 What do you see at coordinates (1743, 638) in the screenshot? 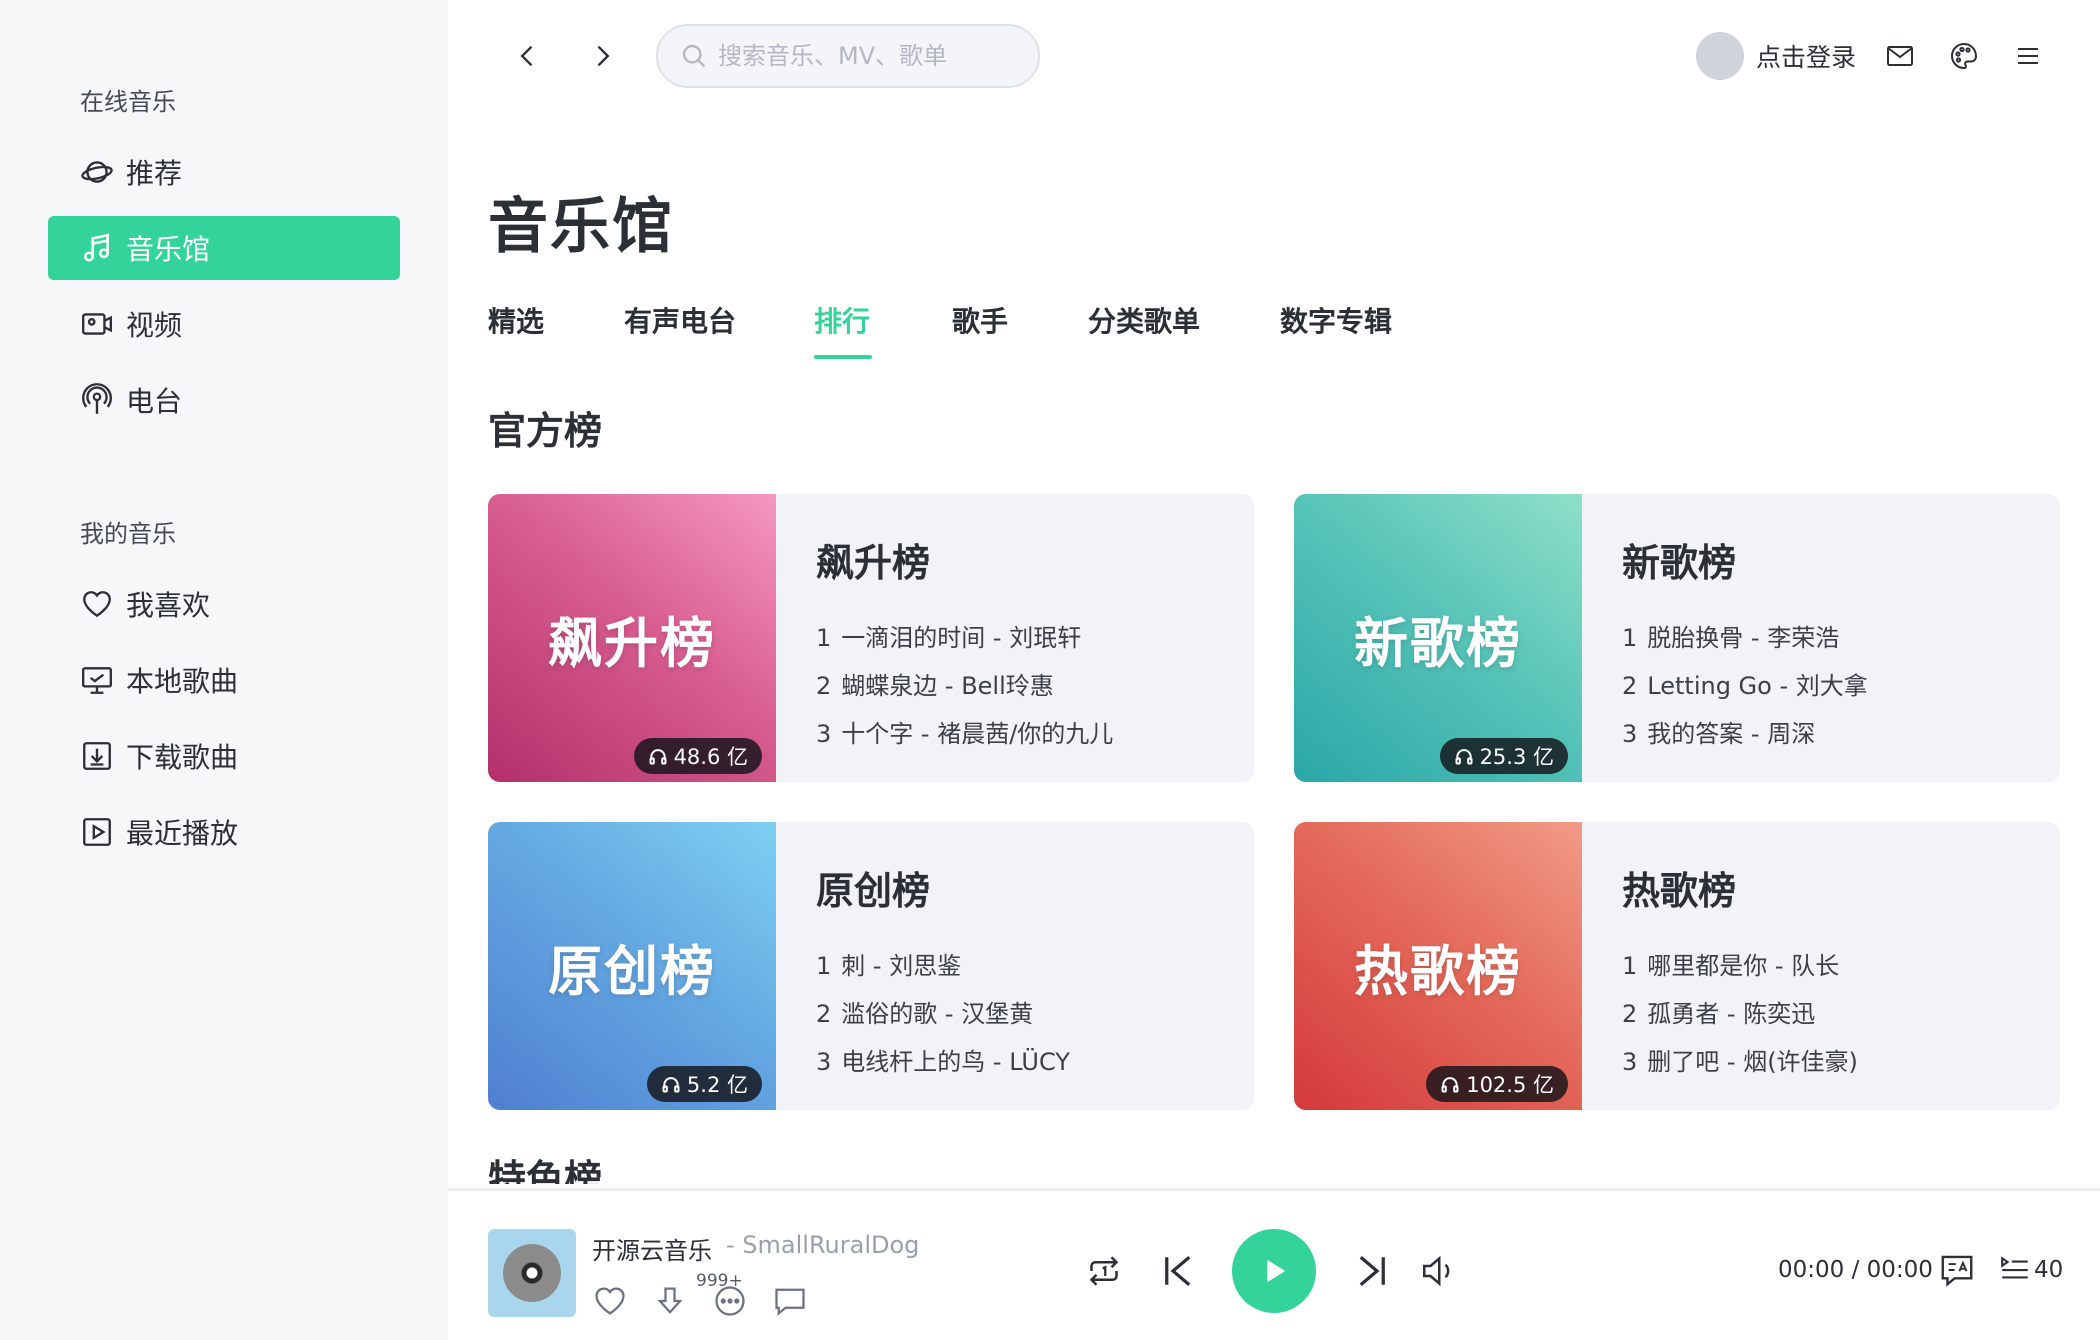
I see `song-text: 脱胎换骨 - 李荣浩` at bounding box center [1743, 638].